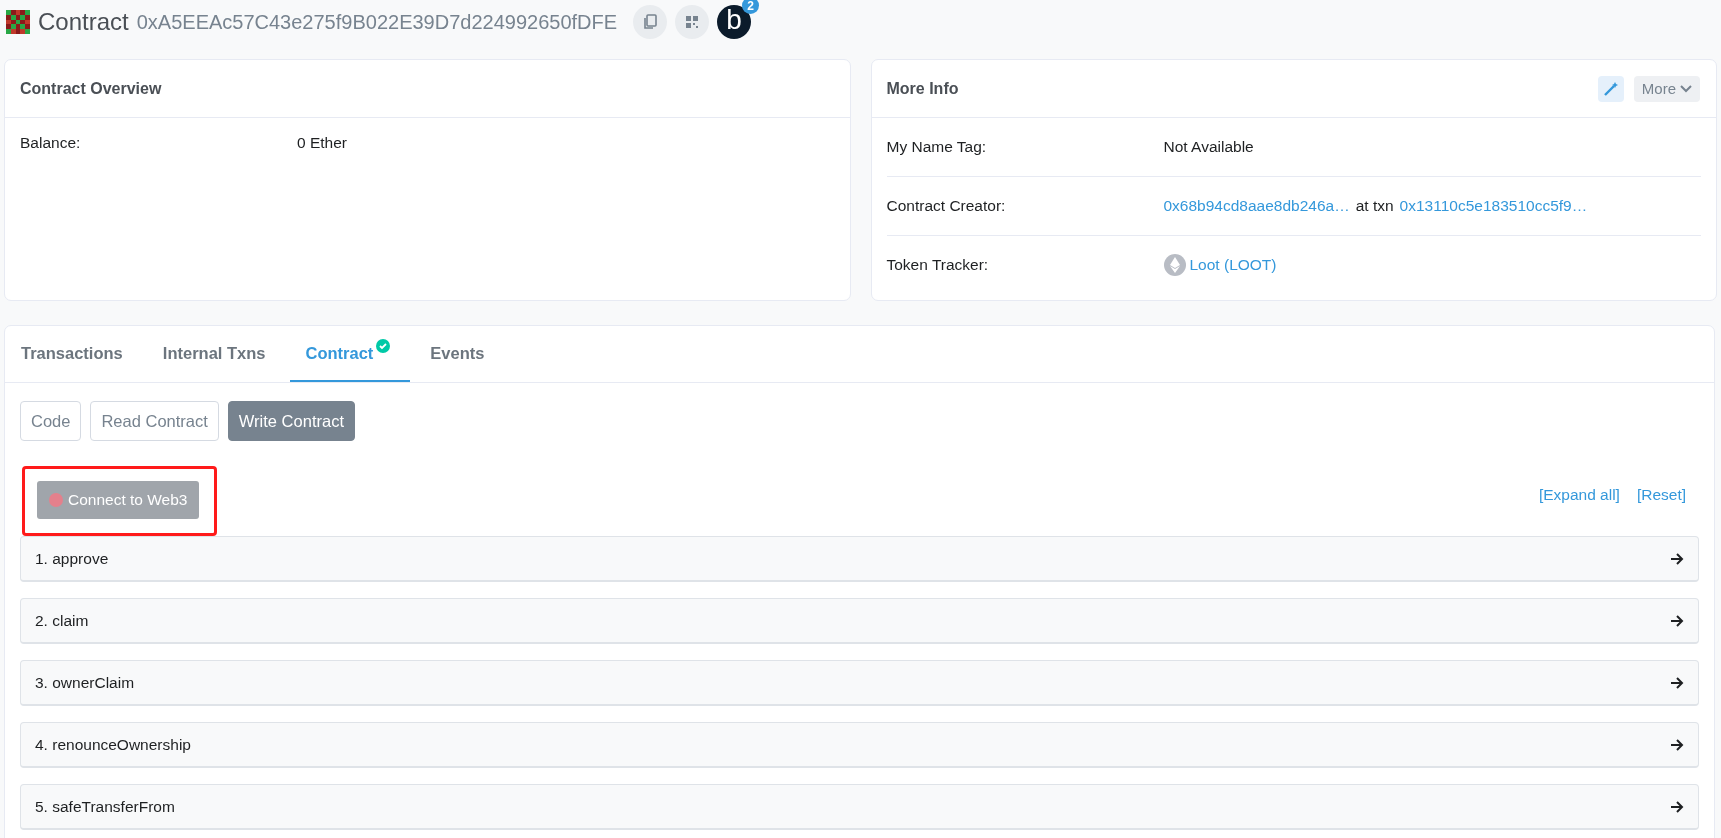 The height and width of the screenshot is (838, 1721). Describe the element at coordinates (322, 143) in the screenshot. I see `field-value: 0 Ether` at that location.